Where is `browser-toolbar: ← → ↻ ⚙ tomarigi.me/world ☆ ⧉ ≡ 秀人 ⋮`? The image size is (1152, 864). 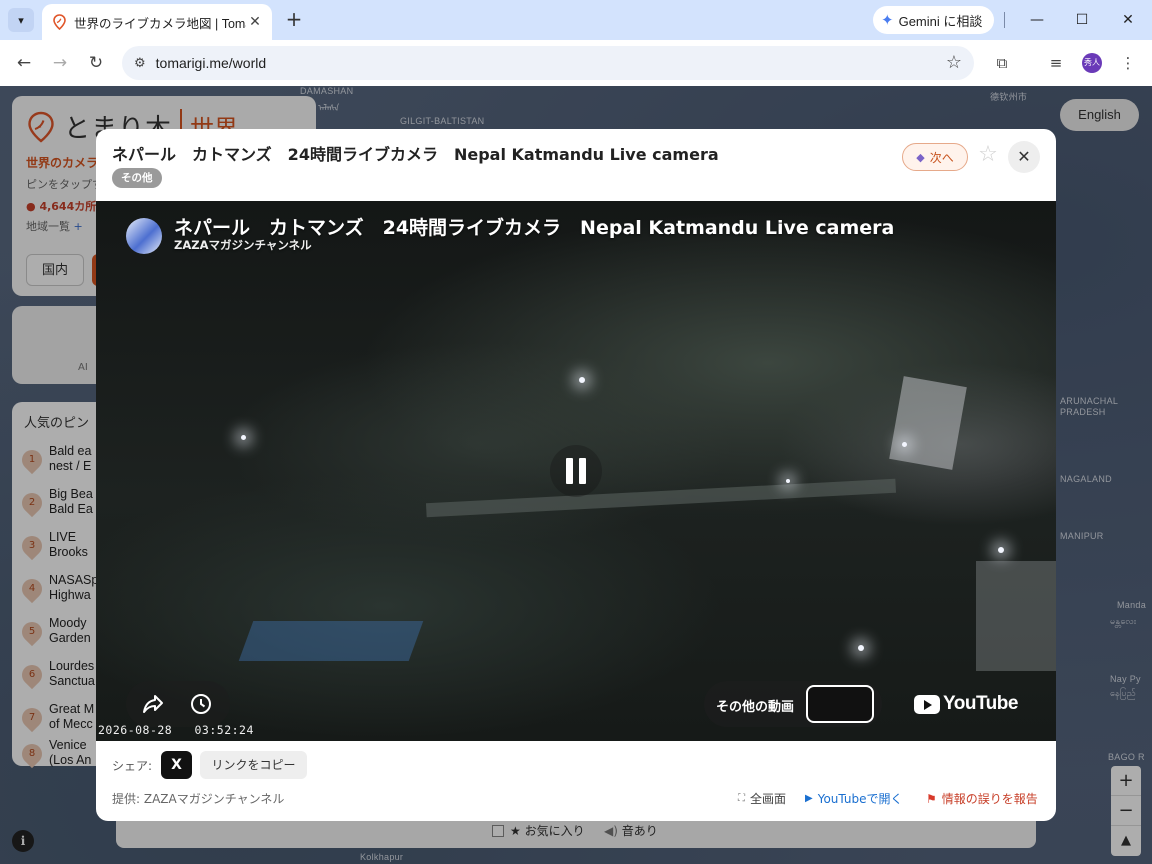 browser-toolbar: ← → ↻ ⚙ tomarigi.me/world ☆ ⧉ ≡ 秀人 ⋮ is located at coordinates (576, 63).